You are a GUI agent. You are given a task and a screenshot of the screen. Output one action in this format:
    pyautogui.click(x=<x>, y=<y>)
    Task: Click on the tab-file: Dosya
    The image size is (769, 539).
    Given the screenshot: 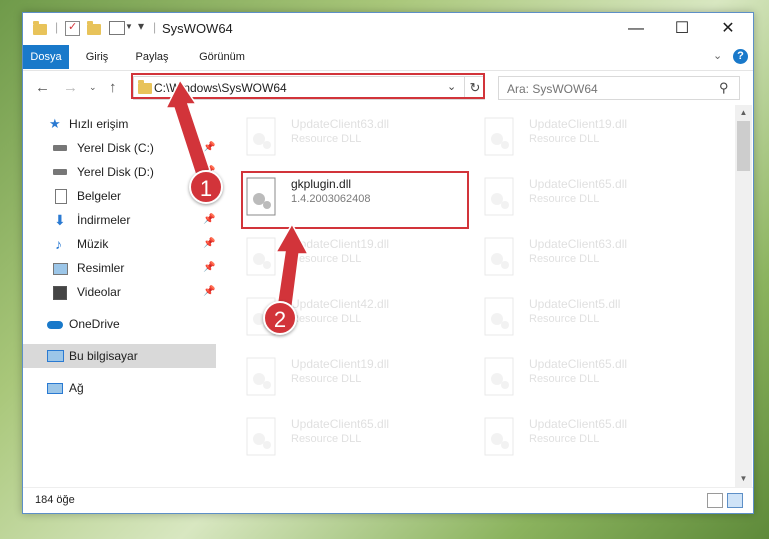 What is the action you would take?
    pyautogui.click(x=46, y=57)
    